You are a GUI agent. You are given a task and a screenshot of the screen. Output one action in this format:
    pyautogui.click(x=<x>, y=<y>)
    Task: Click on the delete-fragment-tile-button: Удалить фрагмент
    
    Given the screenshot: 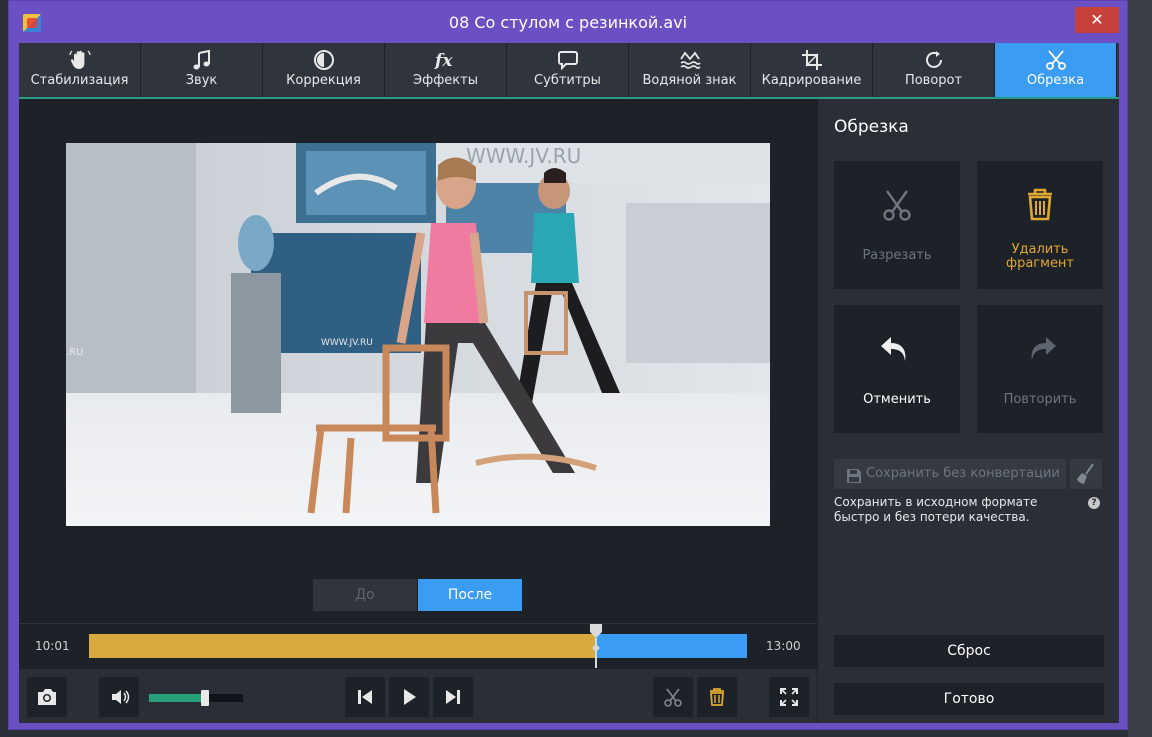 What is the action you would take?
    pyautogui.click(x=1040, y=225)
    